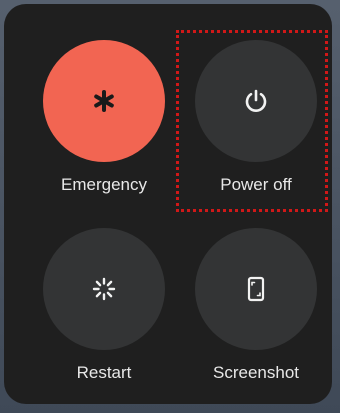 Image resolution: width=340 pixels, height=413 pixels. Describe the element at coordinates (256, 372) in the screenshot. I see `screenshot-label: Screenshot` at that location.